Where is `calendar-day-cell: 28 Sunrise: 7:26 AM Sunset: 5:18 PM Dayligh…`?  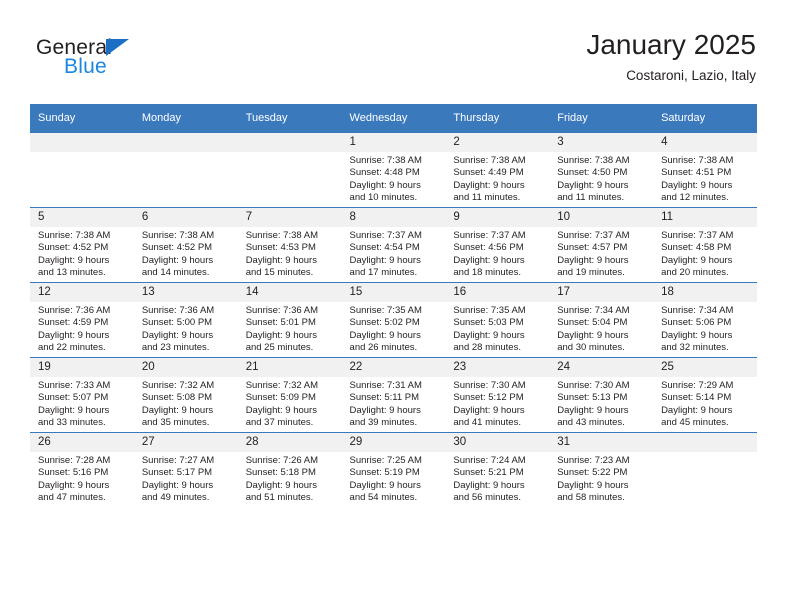
calendar-day-cell: 28 Sunrise: 7:26 AM Sunset: 5:18 PM Dayligh… is located at coordinates (289, 469).